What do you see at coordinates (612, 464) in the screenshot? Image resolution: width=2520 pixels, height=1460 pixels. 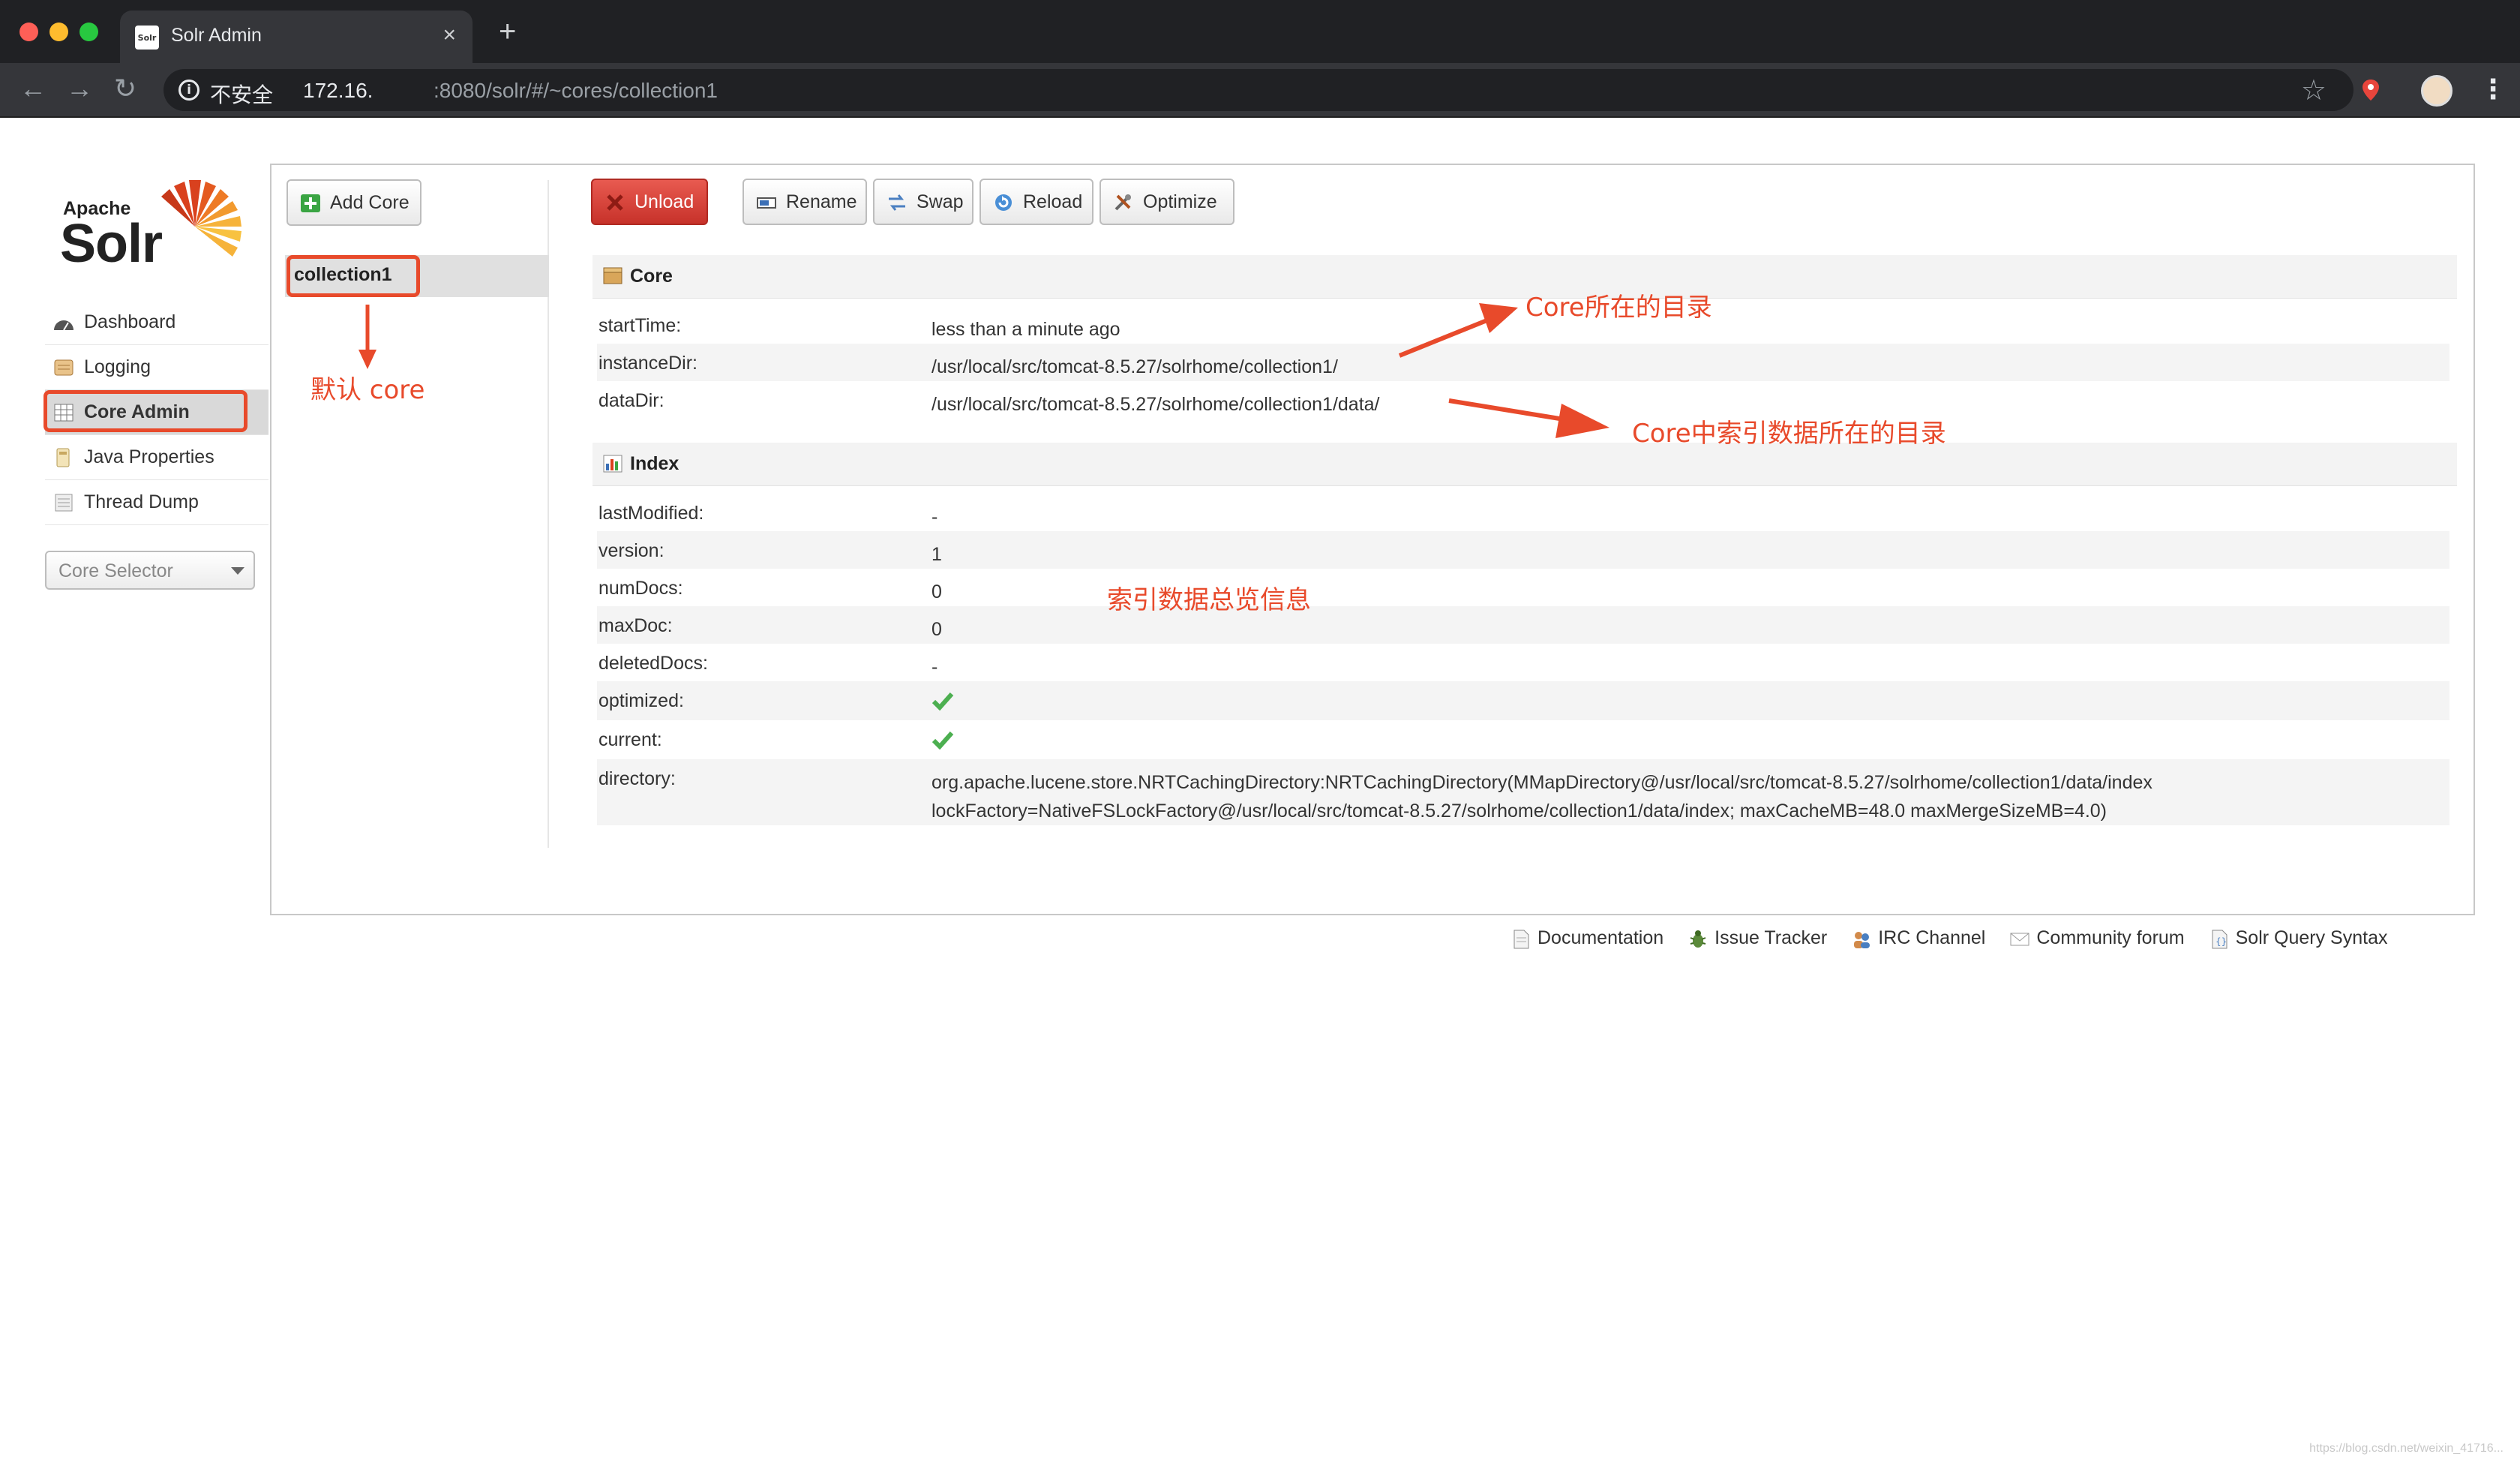 I see `bar-chart-icon` at bounding box center [612, 464].